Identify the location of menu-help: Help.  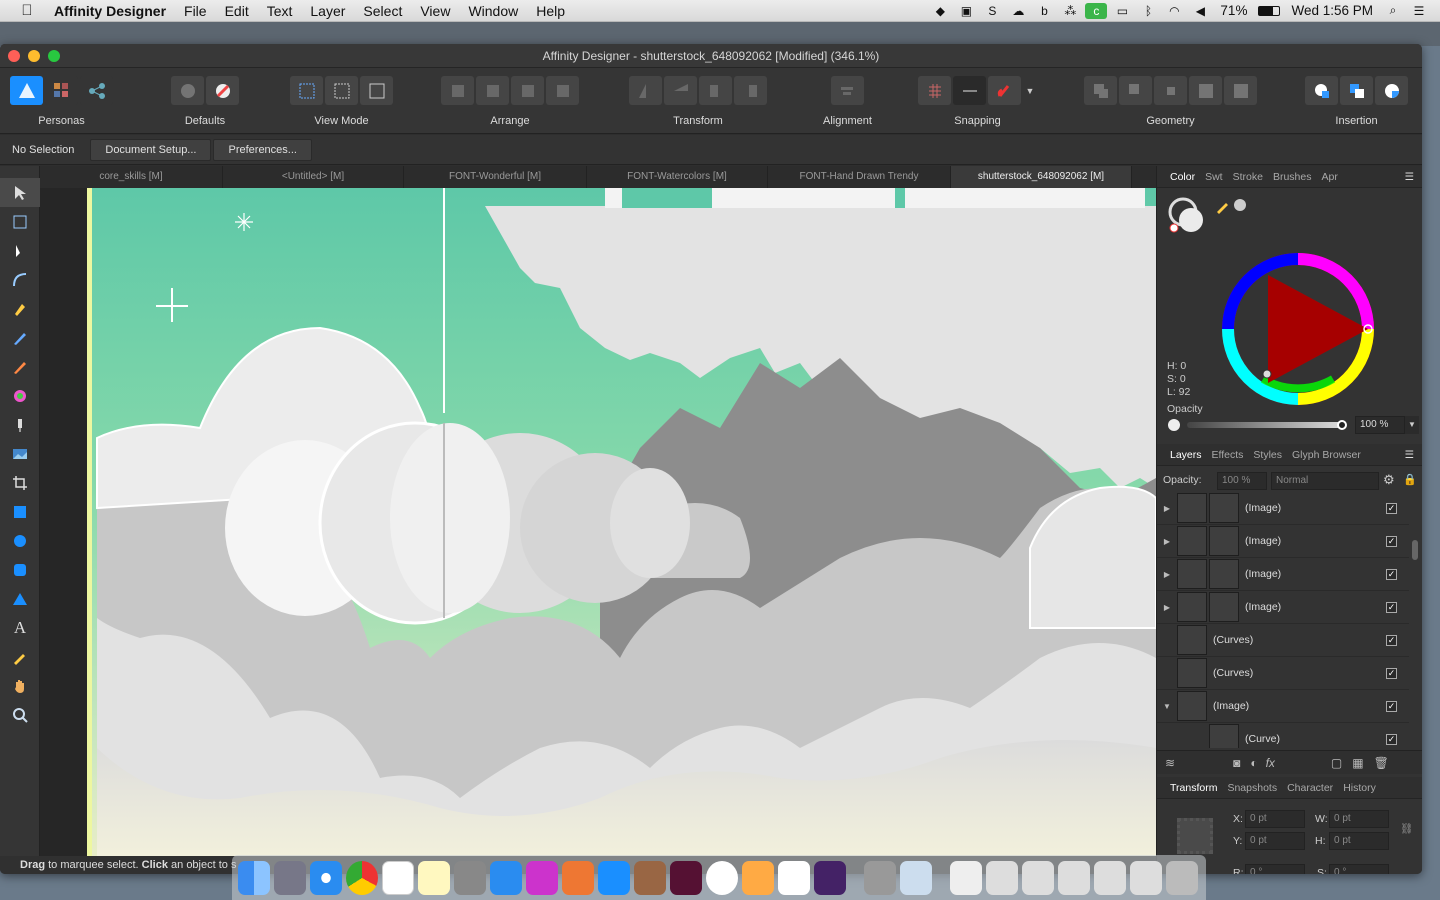
(550, 11).